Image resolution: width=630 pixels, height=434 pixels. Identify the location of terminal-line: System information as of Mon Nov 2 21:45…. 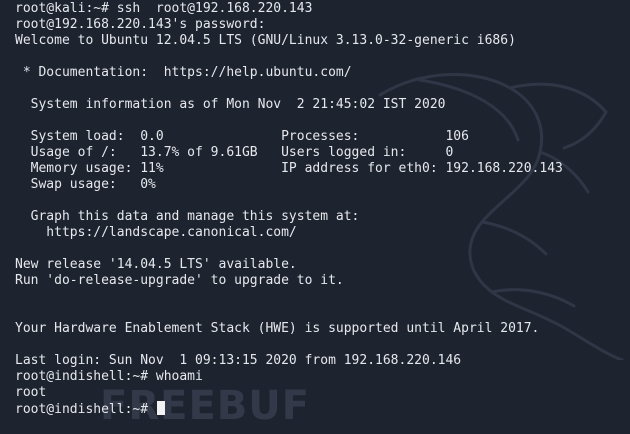
(230, 104).